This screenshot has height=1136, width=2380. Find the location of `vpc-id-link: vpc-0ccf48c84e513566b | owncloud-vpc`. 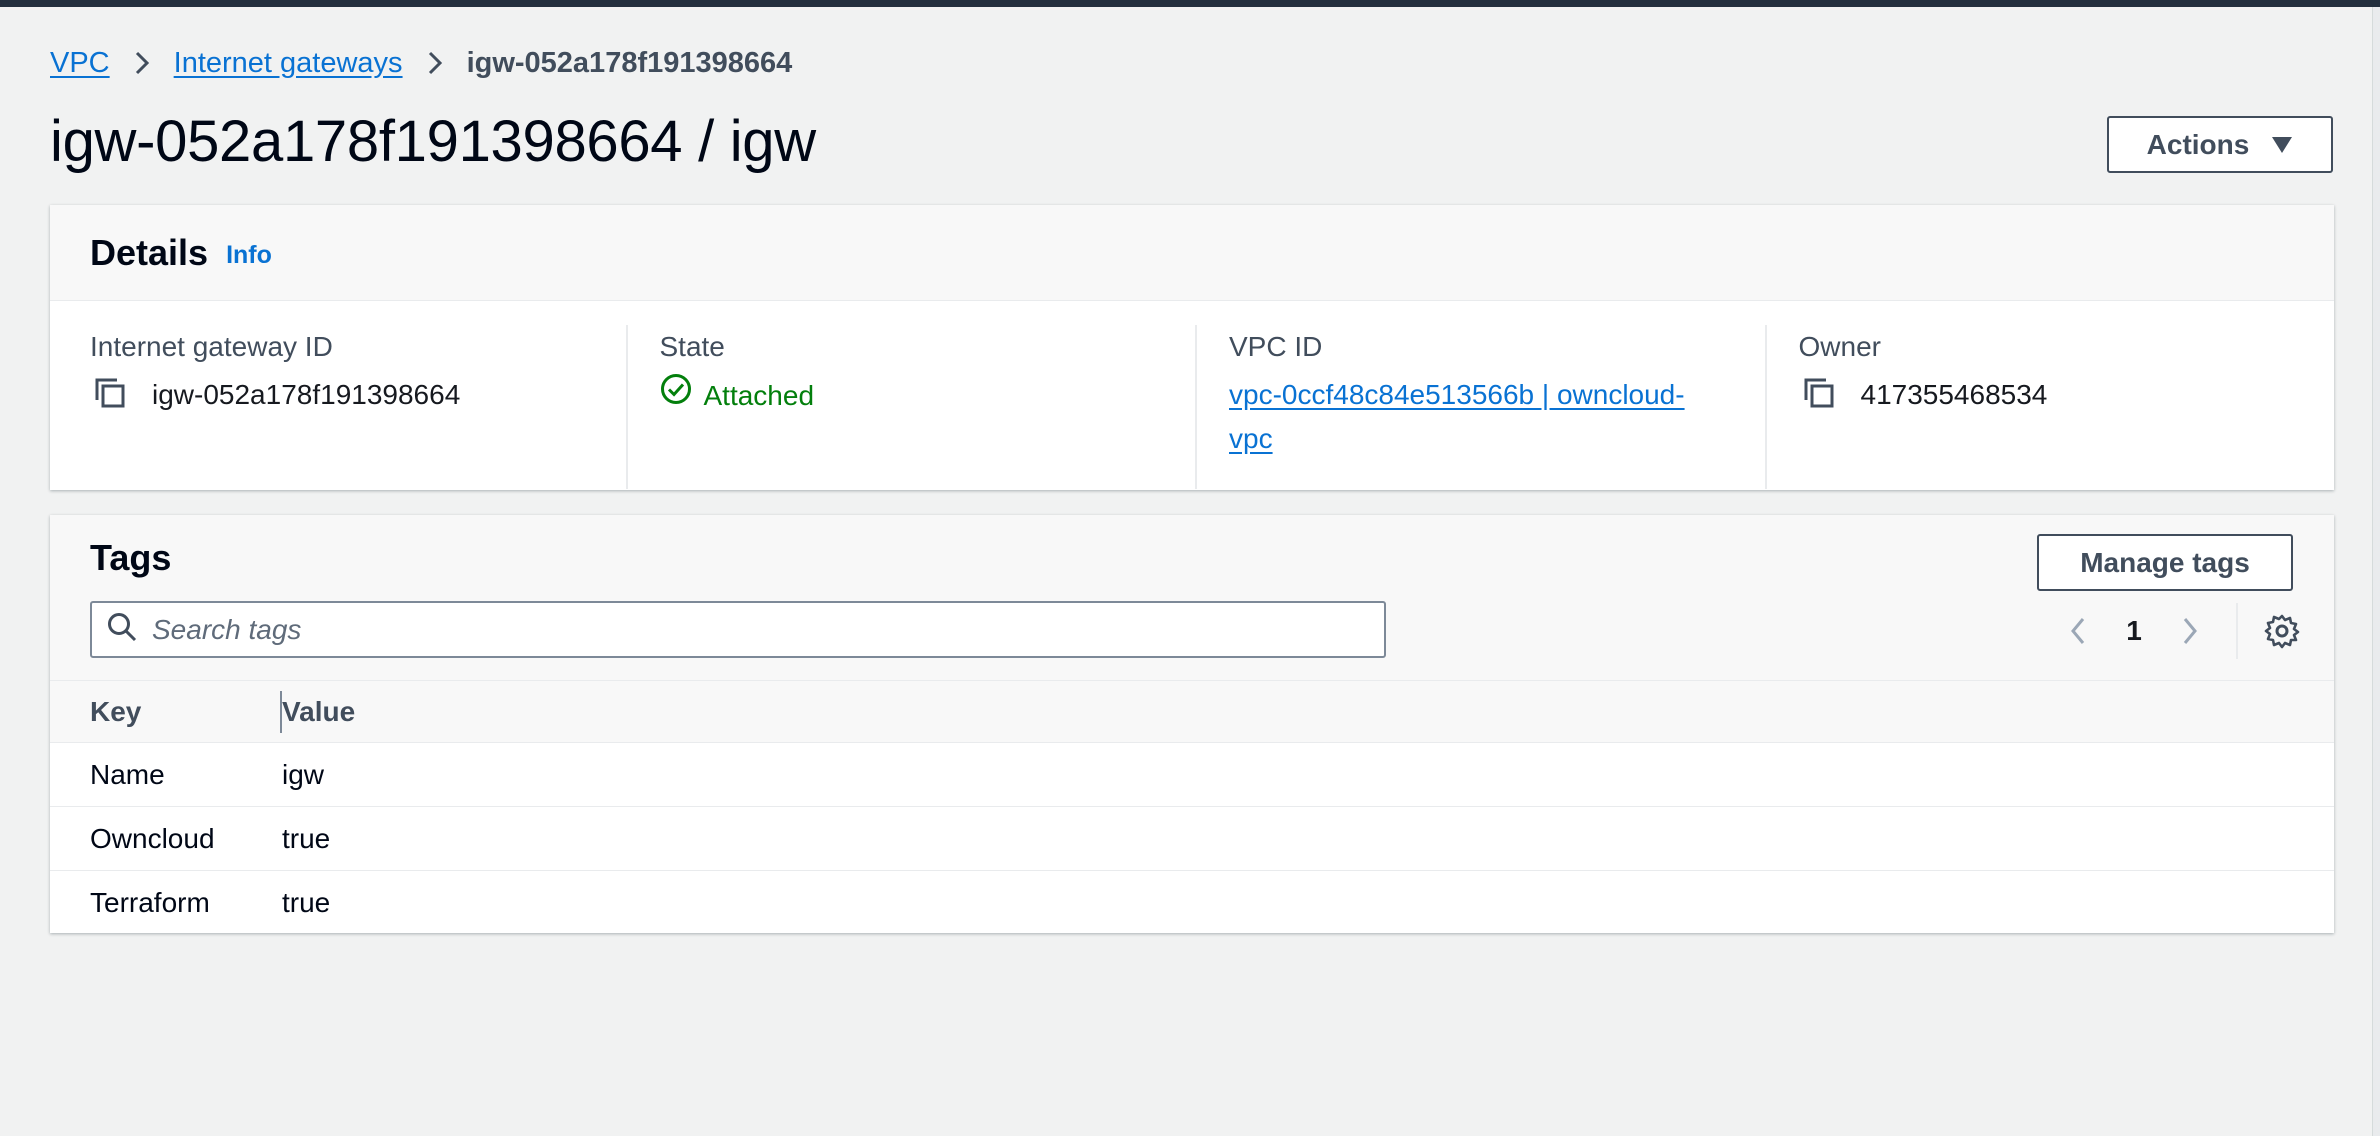

vpc-id-link: vpc-0ccf48c84e513566b | owncloud-vpc is located at coordinates (1469, 417).